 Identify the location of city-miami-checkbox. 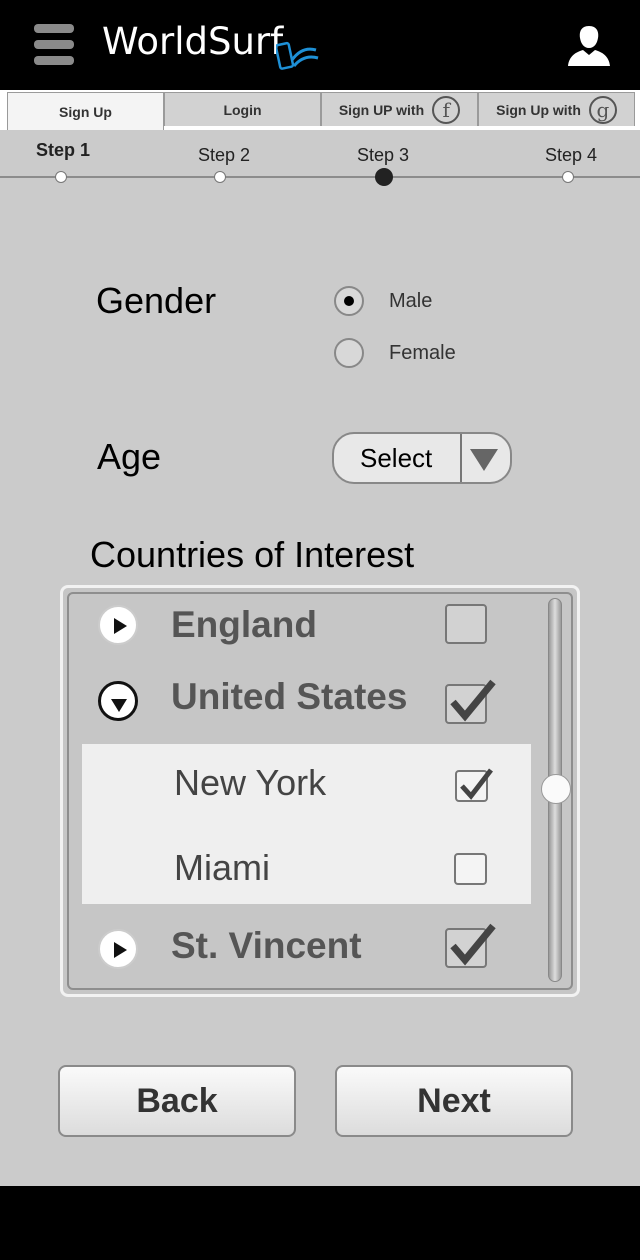
(470, 869).